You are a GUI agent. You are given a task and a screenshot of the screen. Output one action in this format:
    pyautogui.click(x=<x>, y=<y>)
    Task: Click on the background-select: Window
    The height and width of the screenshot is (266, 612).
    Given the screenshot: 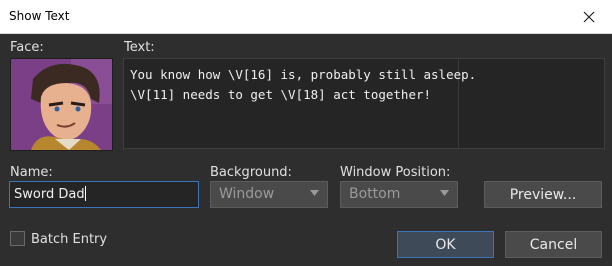 What is the action you would take?
    pyautogui.click(x=269, y=194)
    